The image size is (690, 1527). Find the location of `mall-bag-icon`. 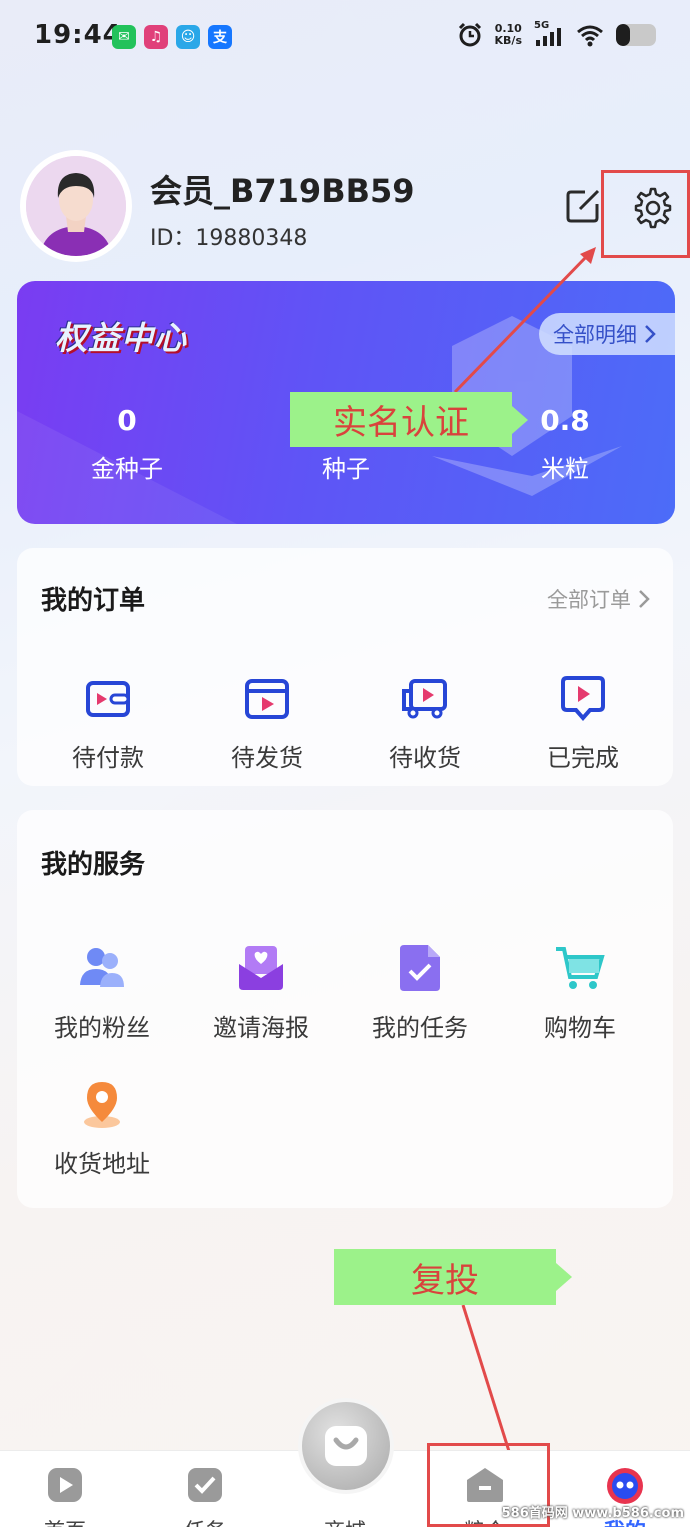

mall-bag-icon is located at coordinates (346, 1446).